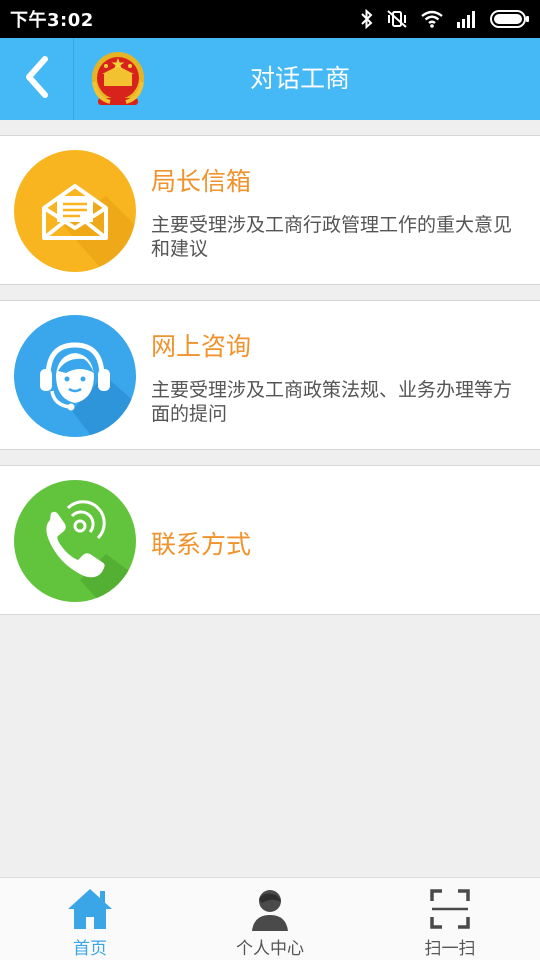 This screenshot has width=540, height=960. Describe the element at coordinates (270, 909) in the screenshot. I see `user-icon` at that location.